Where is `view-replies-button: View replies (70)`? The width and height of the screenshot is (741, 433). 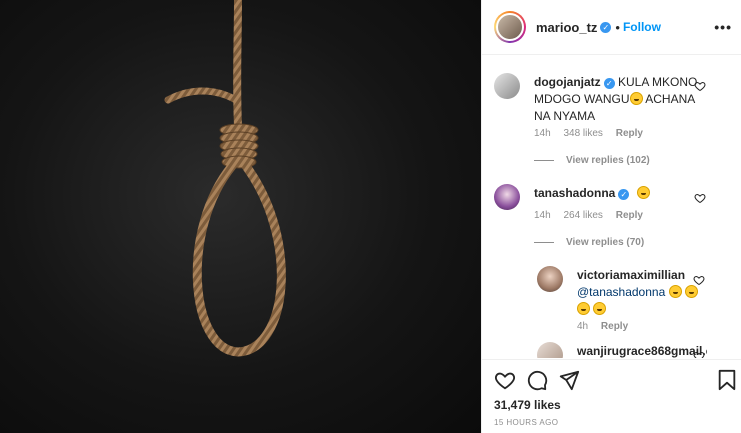
view-replies-button: View replies (70) is located at coordinates (589, 242).